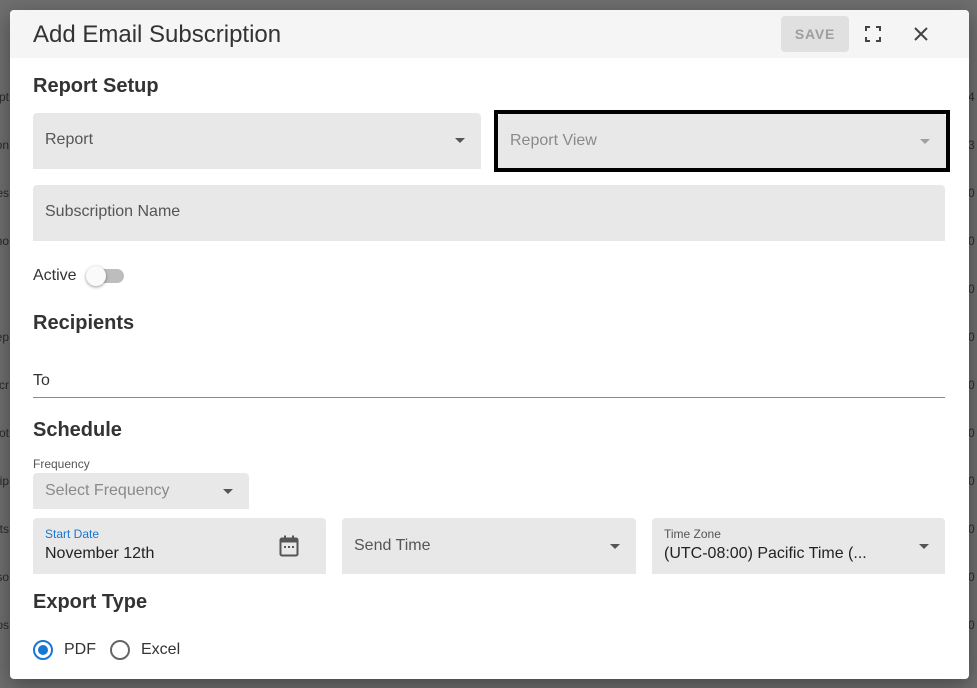  I want to click on fullscreen-icon, so click(873, 34).